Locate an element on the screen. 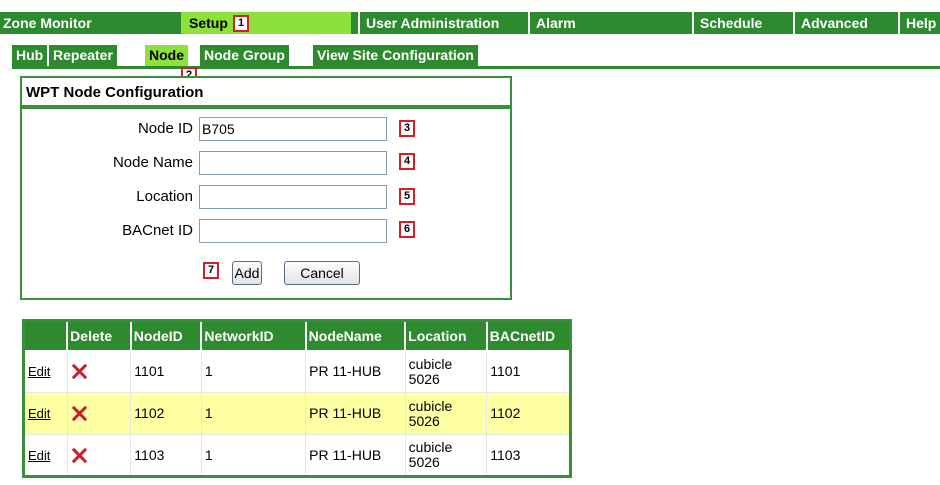 This screenshot has width=940, height=485. table-row: Edit 1102 1 PR 11-HUB cubicle 5026 1102 is located at coordinates (297, 413).